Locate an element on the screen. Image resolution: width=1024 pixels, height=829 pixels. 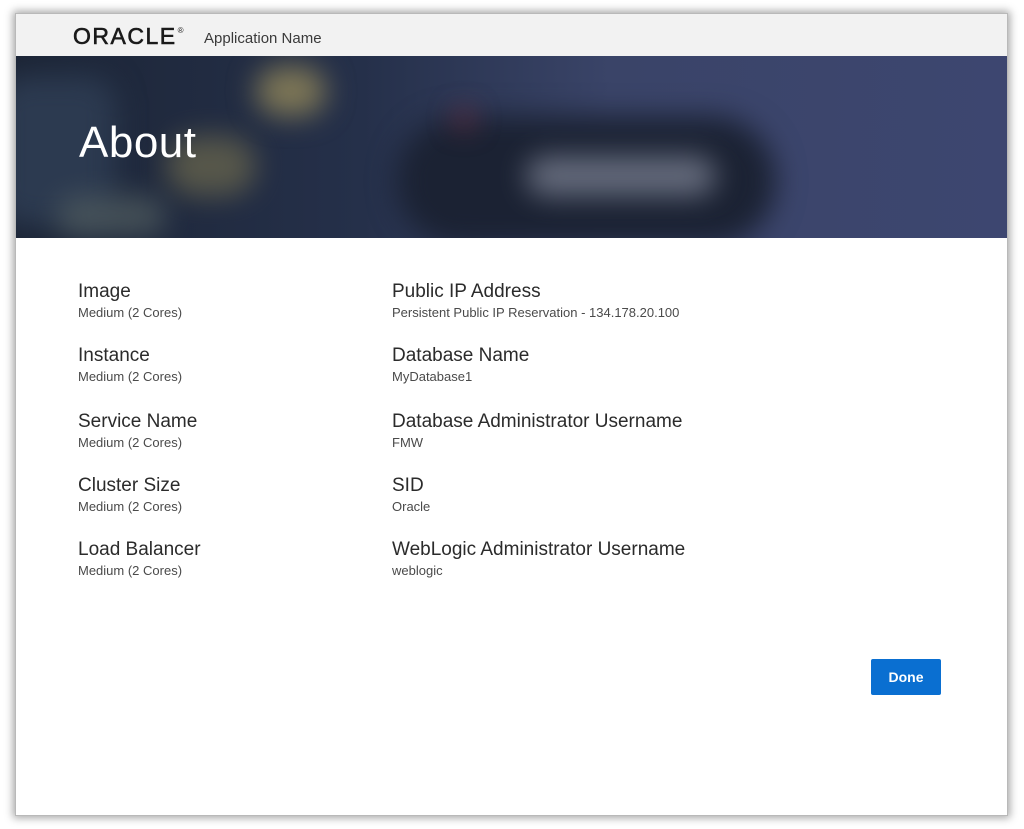
detail-label: WebLogic Administrator Username is located at coordinates (539, 549).